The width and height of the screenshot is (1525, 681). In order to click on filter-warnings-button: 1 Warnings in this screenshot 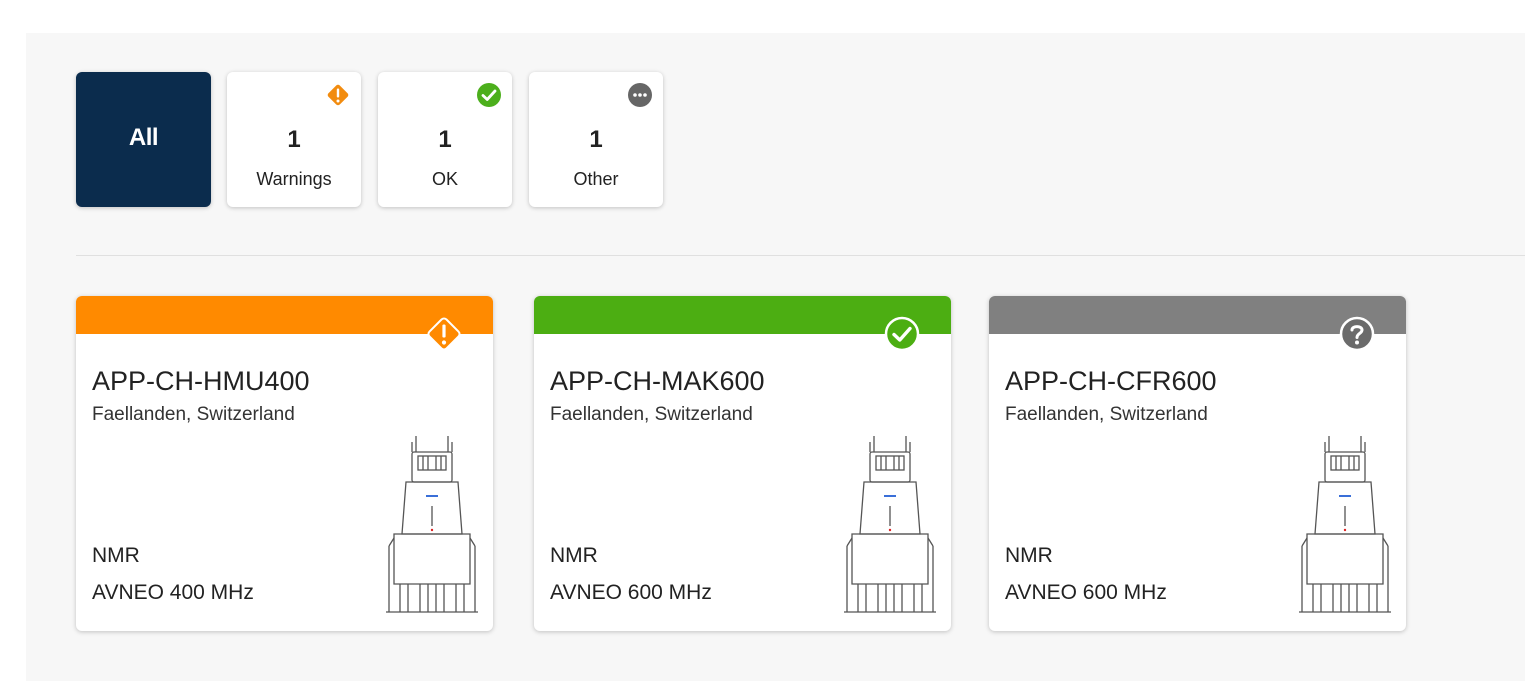, I will do `click(294, 139)`.